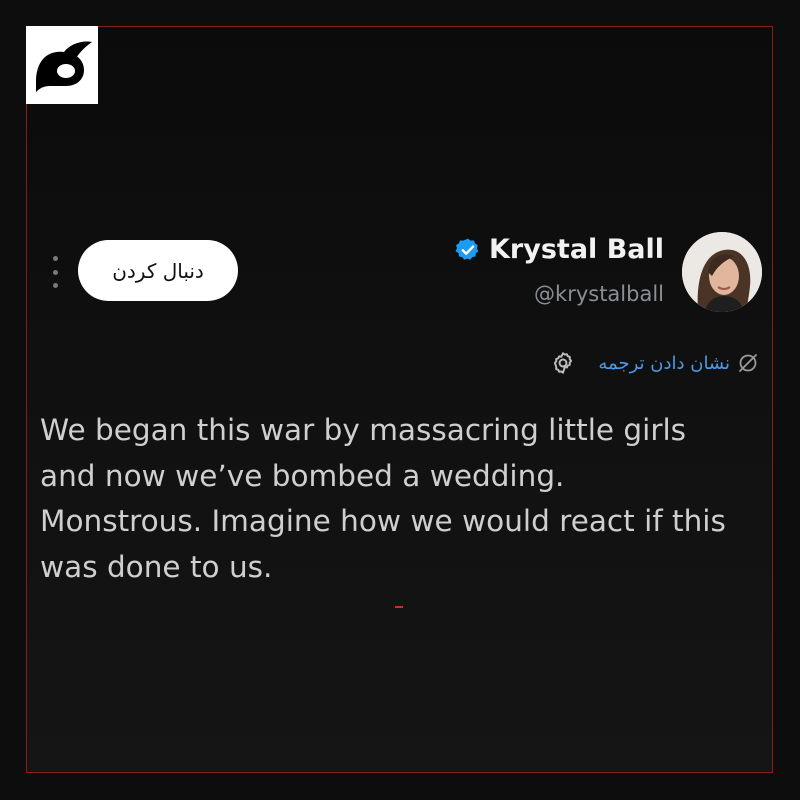 The image size is (800, 800). I want to click on follow-button: دنبال کردن, so click(158, 270).